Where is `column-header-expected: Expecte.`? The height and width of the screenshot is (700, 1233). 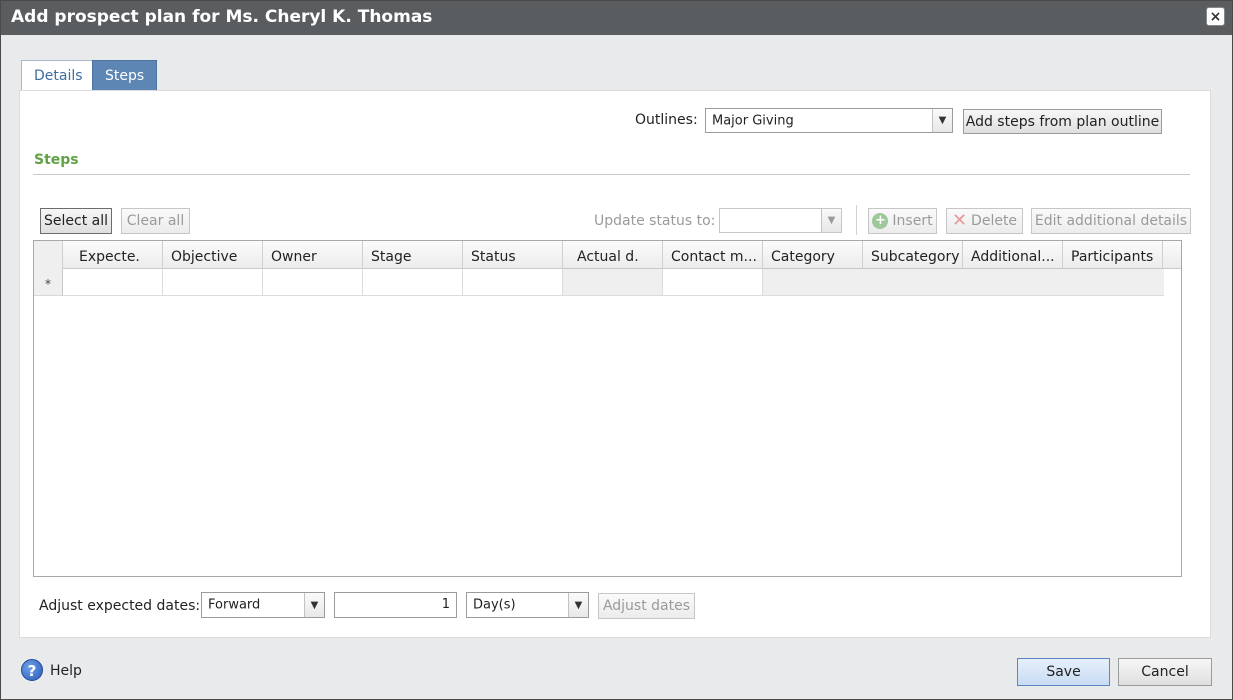 column-header-expected: Expecte. is located at coordinates (113, 255).